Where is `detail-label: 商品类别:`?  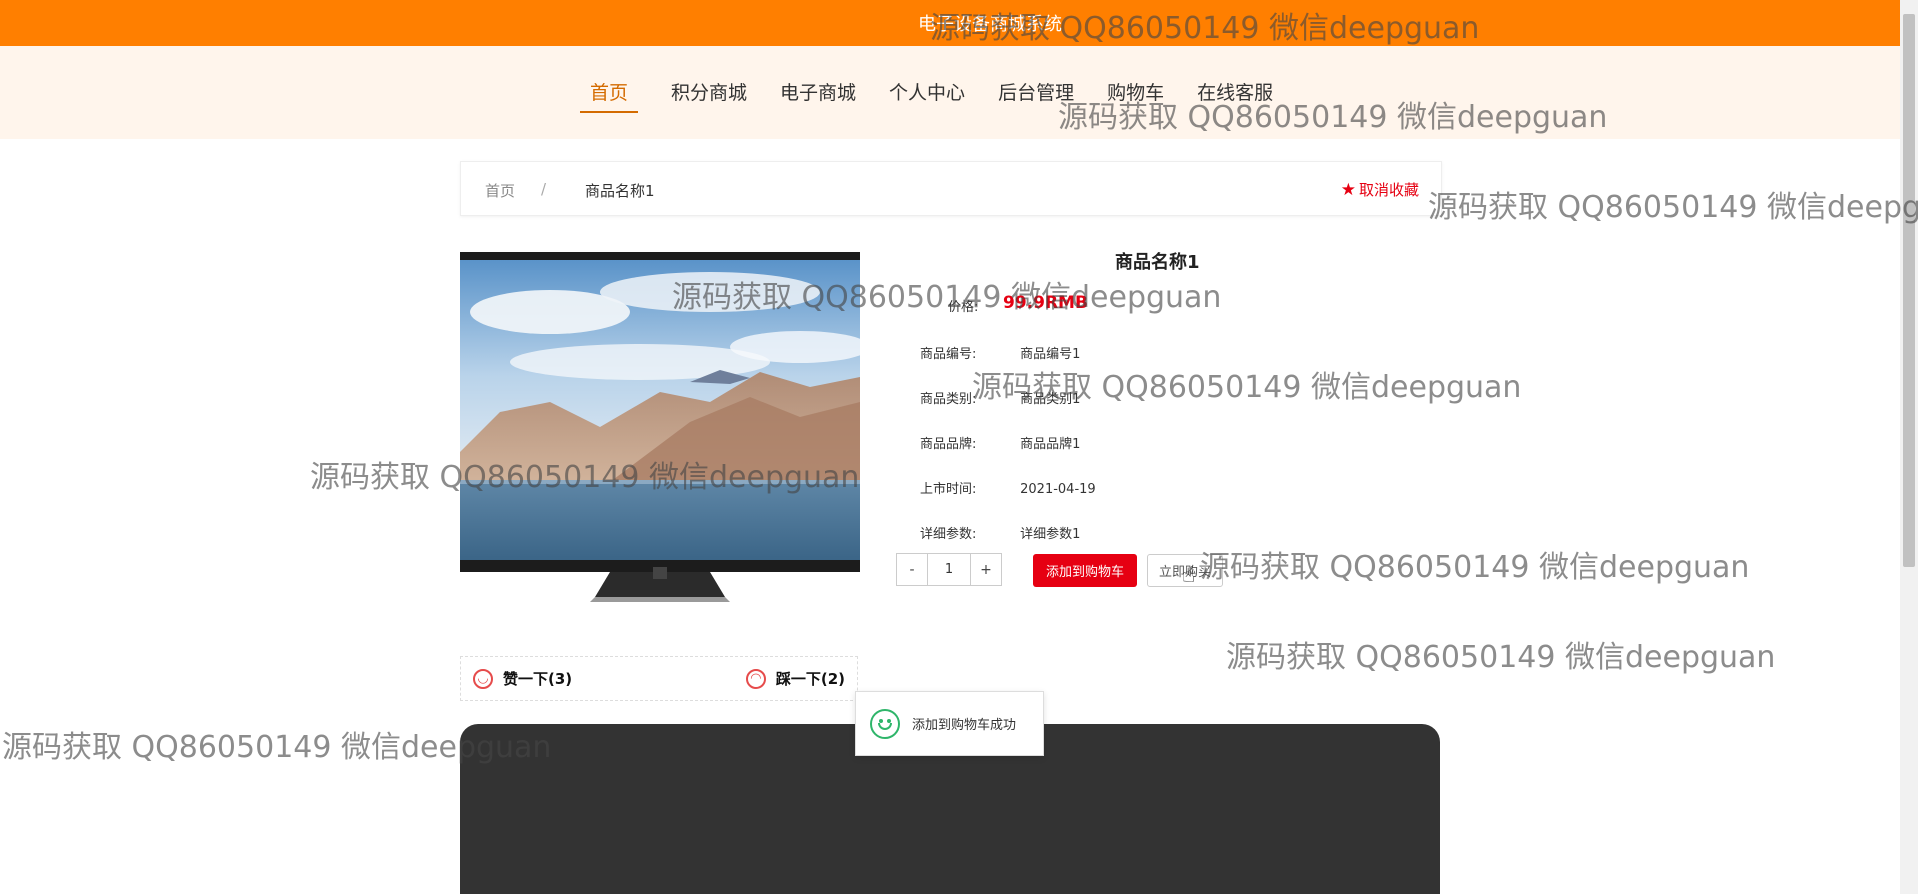
detail-label: 商品类别: is located at coordinates (948, 399).